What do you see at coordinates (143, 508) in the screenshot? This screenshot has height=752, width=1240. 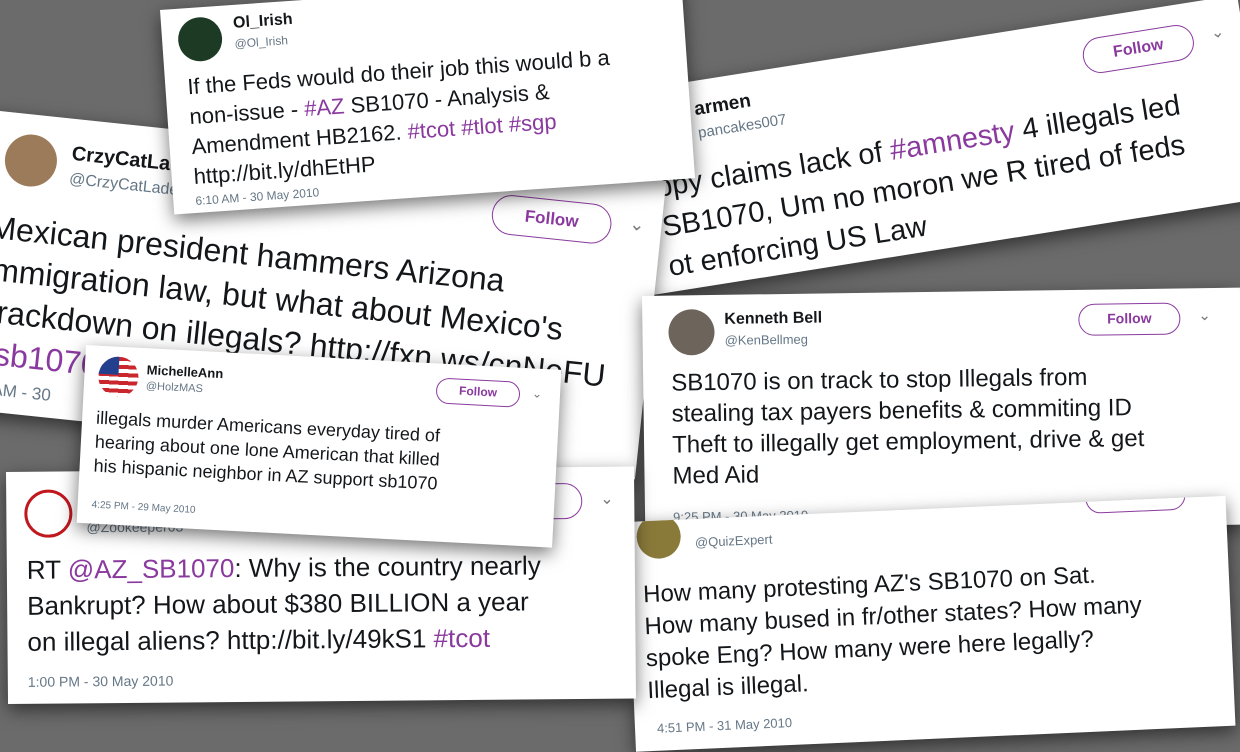 I see `tweet-timestamp: 4:25 PM - 29 May 2010` at bounding box center [143, 508].